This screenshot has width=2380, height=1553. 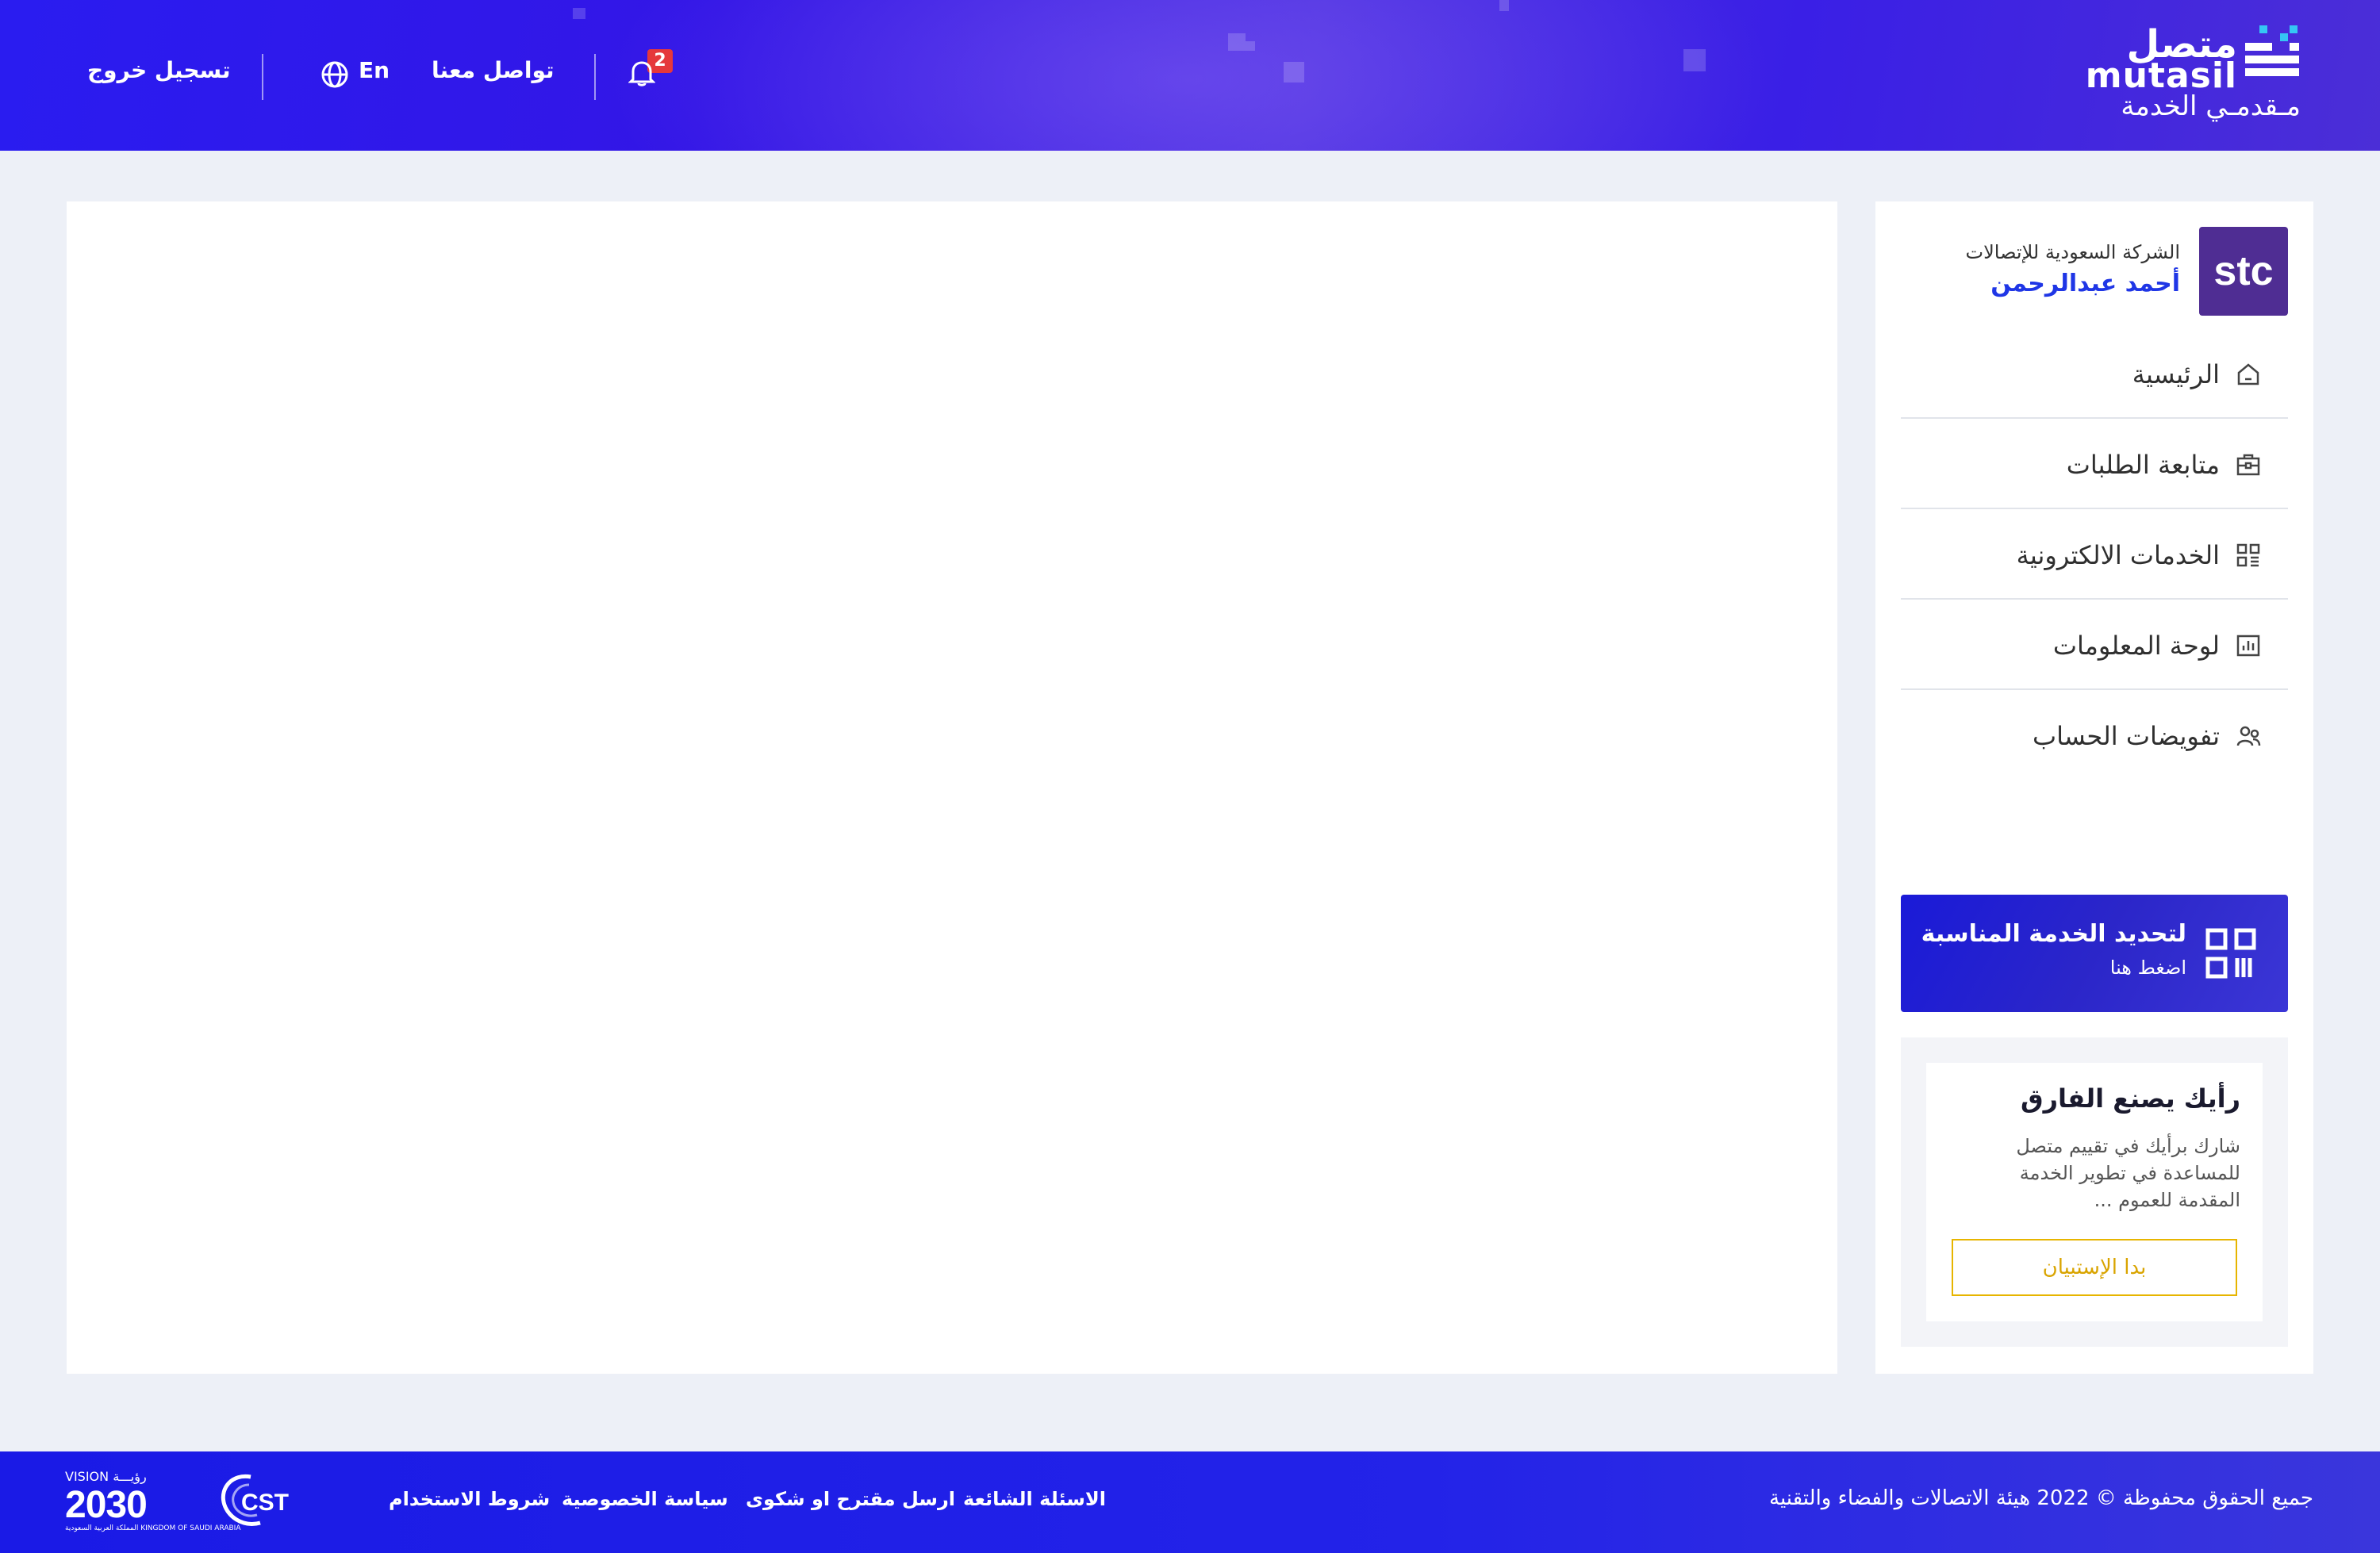 What do you see at coordinates (2072, 252) in the screenshot?
I see `company-name: الشركة السعودية للإتصالات` at bounding box center [2072, 252].